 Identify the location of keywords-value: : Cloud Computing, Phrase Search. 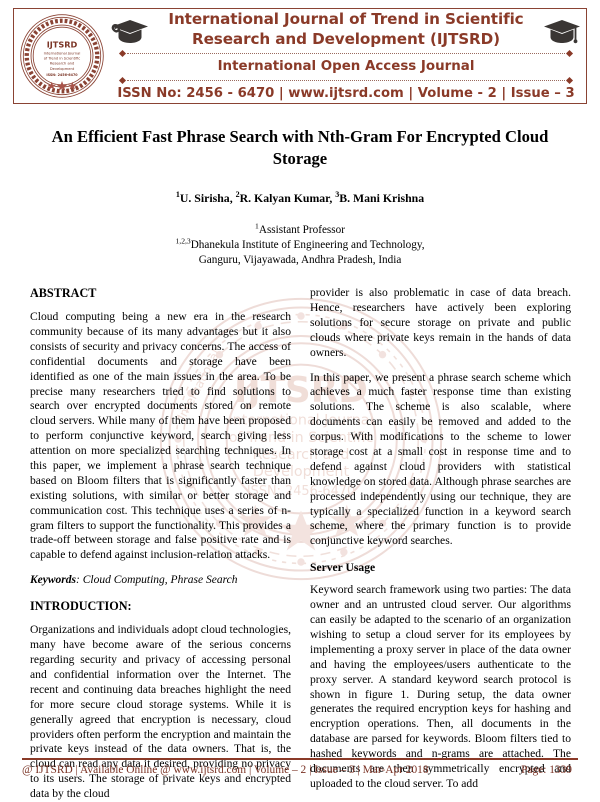
(157, 580).